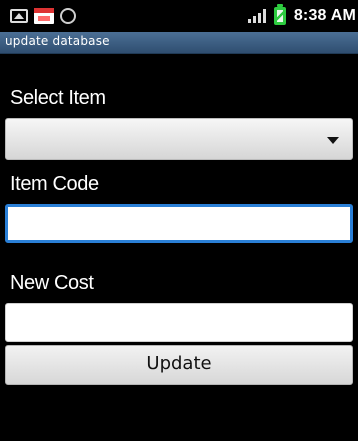  What do you see at coordinates (57, 41) in the screenshot?
I see `window-title: update database` at bounding box center [57, 41].